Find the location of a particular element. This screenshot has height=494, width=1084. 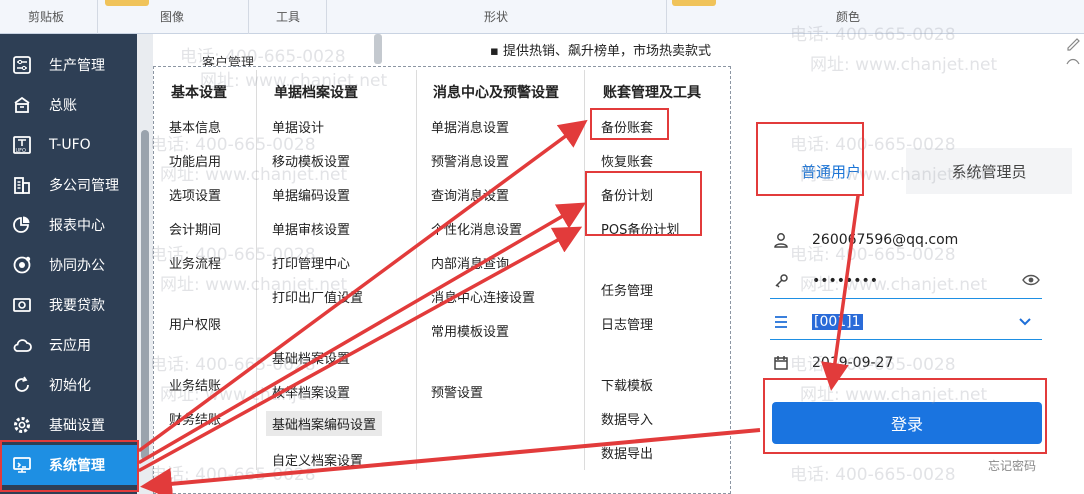

menu-item-feature-enable: 功能启用 is located at coordinates (195, 160).